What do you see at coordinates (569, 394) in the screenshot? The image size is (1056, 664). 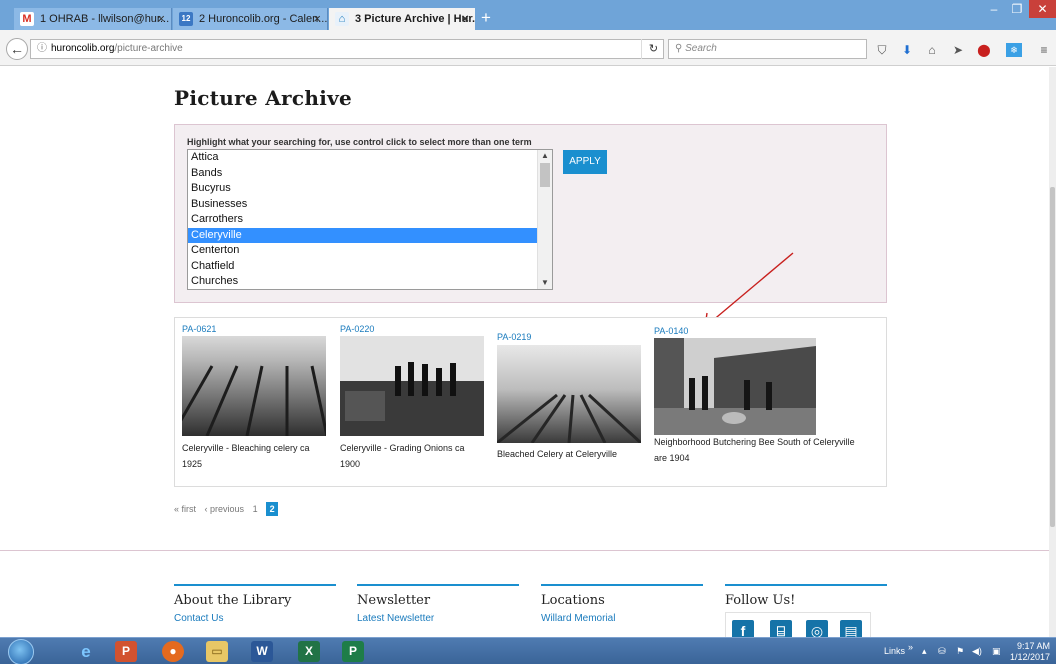 I see `result-photo-bleached-celery` at bounding box center [569, 394].